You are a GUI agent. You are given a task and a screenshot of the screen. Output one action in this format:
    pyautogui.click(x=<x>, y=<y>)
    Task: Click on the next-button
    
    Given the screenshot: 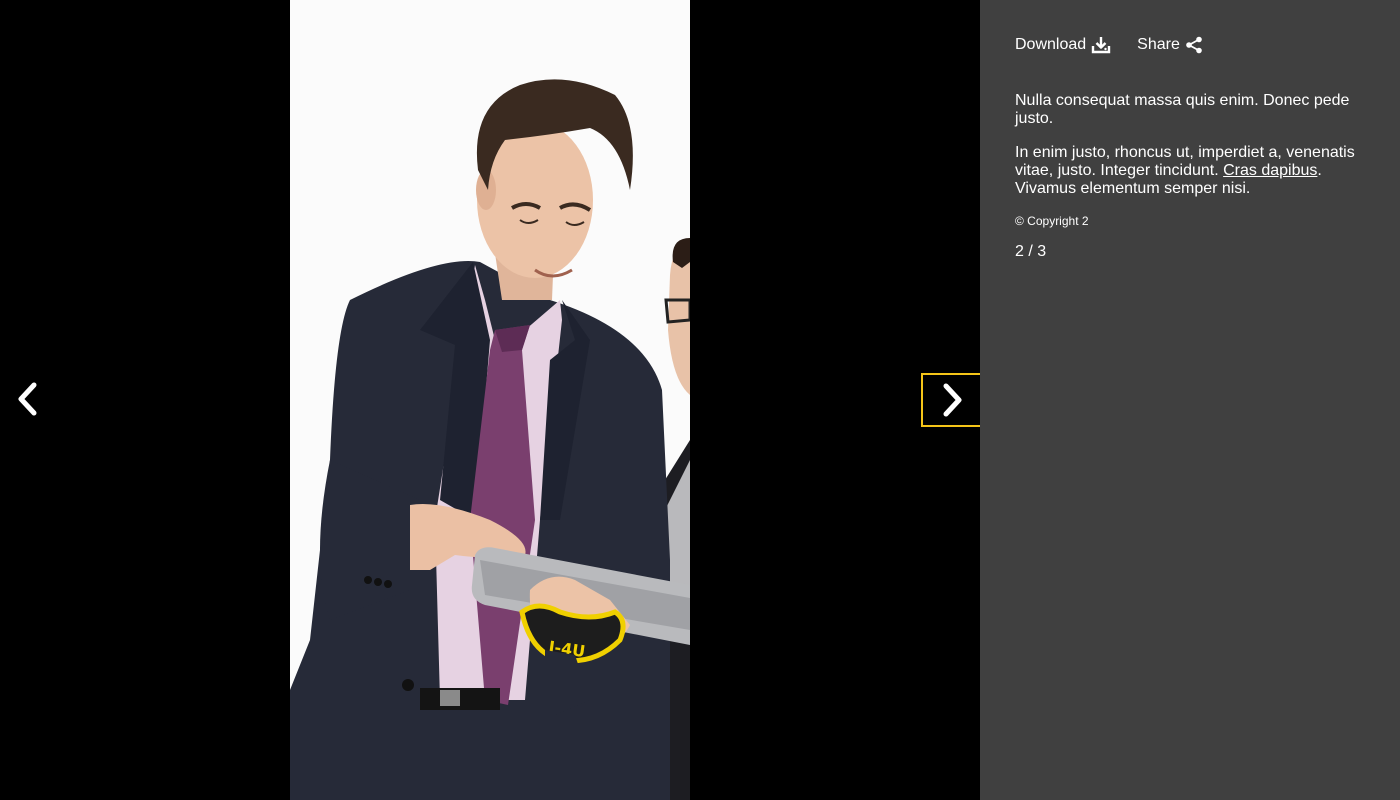 What is the action you would take?
    pyautogui.click(x=950, y=400)
    